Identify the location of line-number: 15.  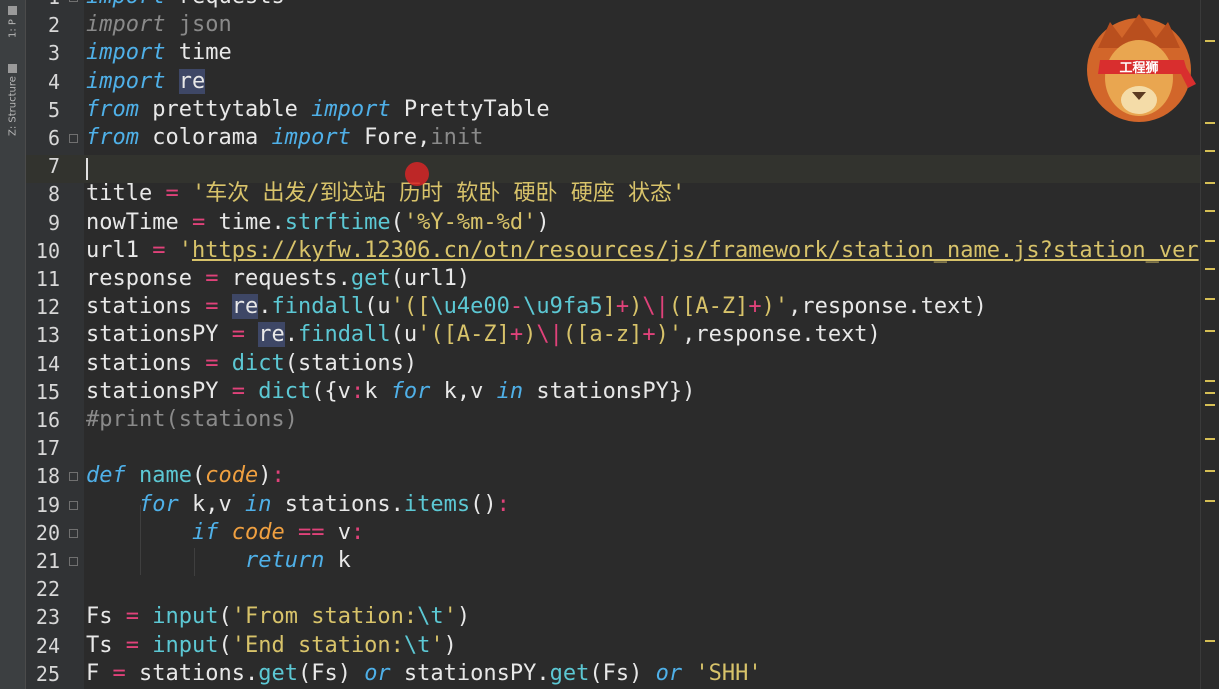
(47, 391).